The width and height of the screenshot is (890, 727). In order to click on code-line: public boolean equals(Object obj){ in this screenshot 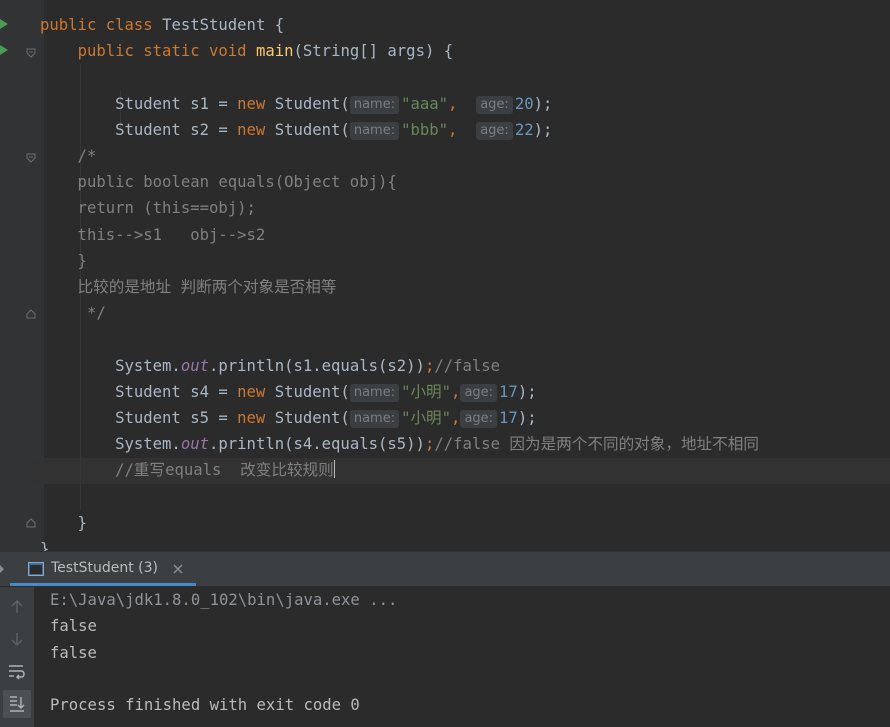, I will do `click(218, 182)`.